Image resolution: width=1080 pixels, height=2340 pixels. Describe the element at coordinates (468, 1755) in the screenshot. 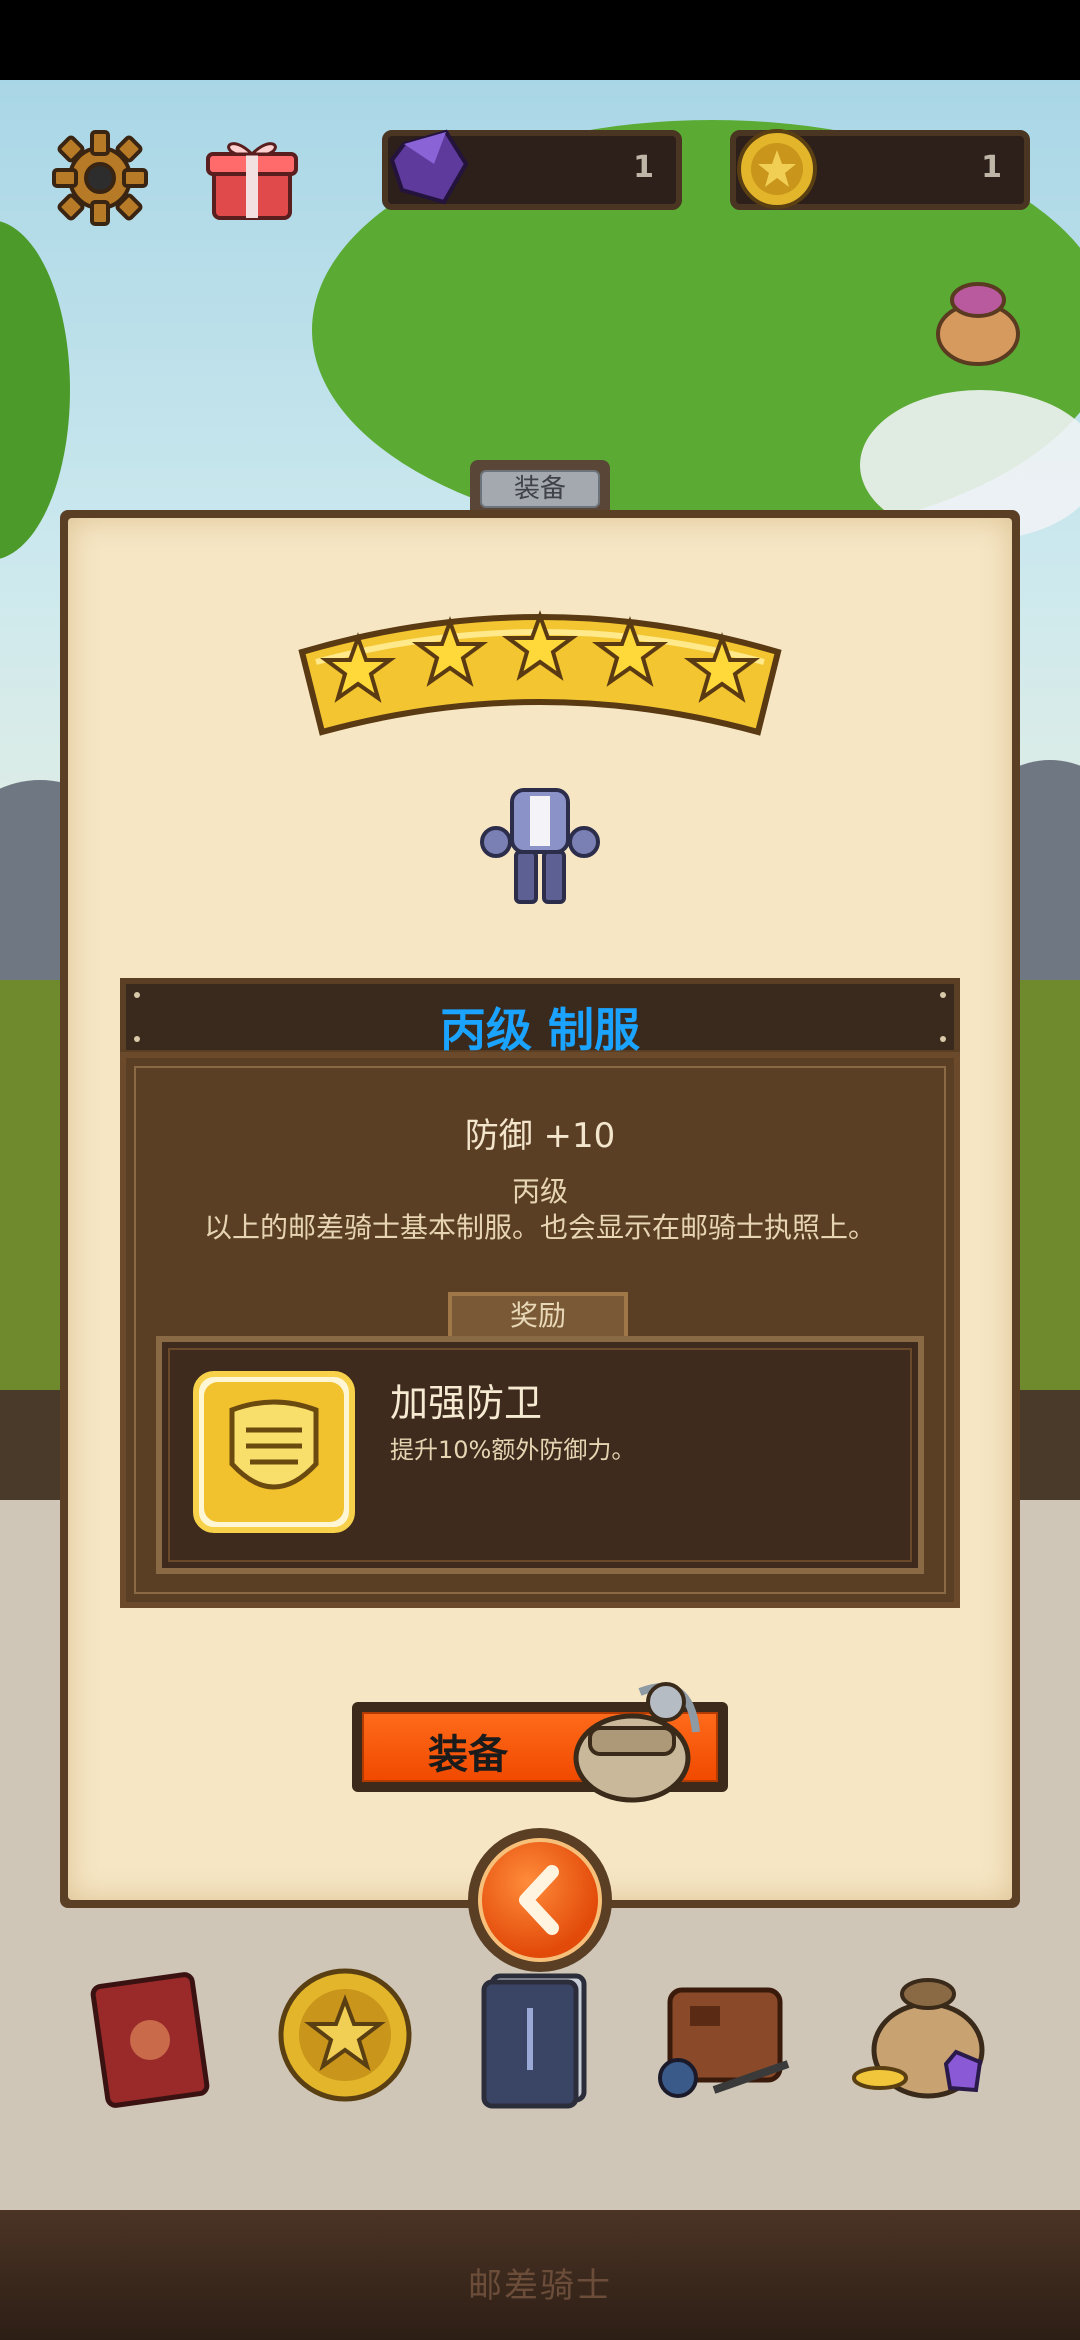

I see `equip-button-label: 装备` at that location.